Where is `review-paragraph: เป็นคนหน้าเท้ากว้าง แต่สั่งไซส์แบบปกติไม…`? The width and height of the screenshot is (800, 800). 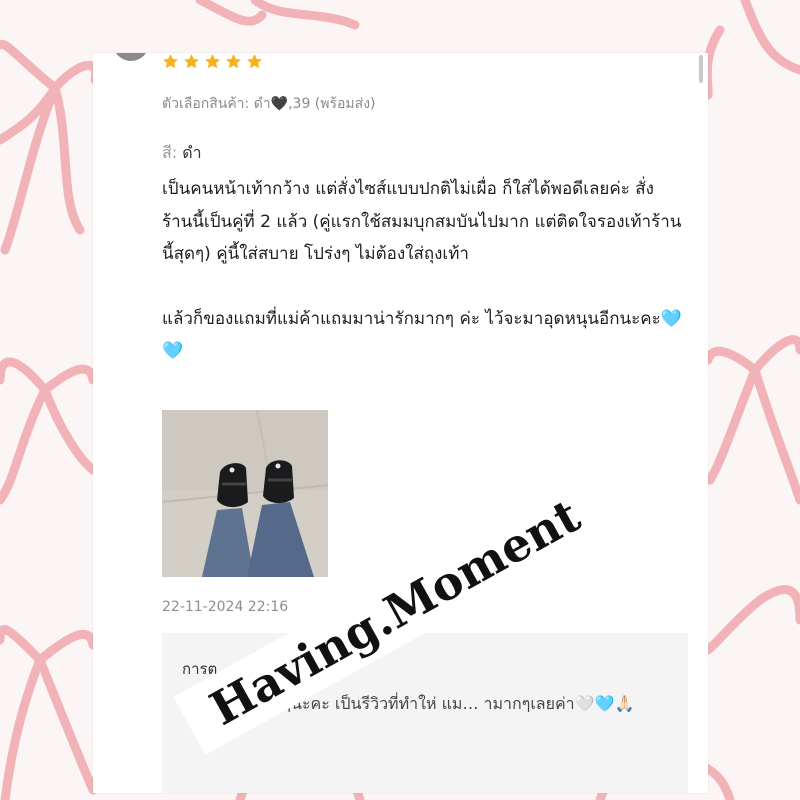
review-paragraph: เป็นคนหน้าเท้ากว้าง แต่สั่งไซส์แบบปกติไม… is located at coordinates (422, 221).